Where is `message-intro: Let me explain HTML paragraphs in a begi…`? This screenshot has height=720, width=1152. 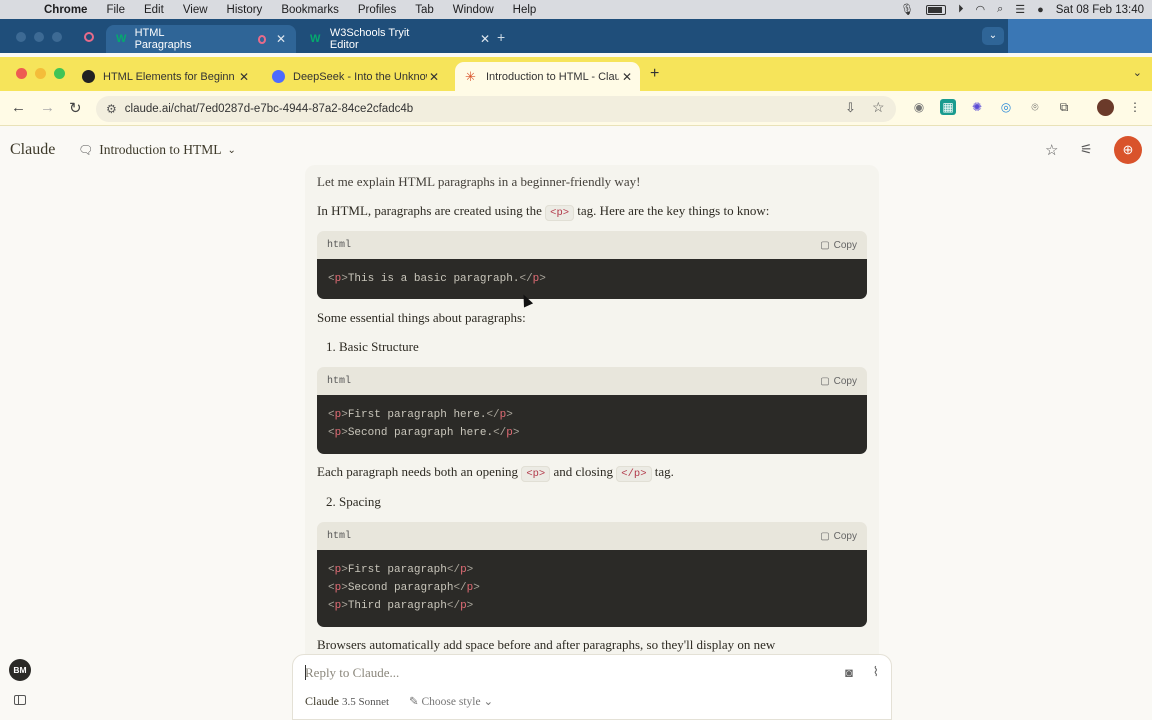
message-intro: Let me explain HTML paragraphs in a begi… is located at coordinates (479, 181).